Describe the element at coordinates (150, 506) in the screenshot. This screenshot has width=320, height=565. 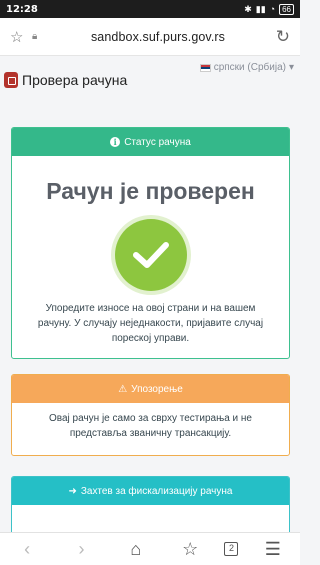
I see `request-card: ➜ Захтев за фискализацију рачуна` at that location.